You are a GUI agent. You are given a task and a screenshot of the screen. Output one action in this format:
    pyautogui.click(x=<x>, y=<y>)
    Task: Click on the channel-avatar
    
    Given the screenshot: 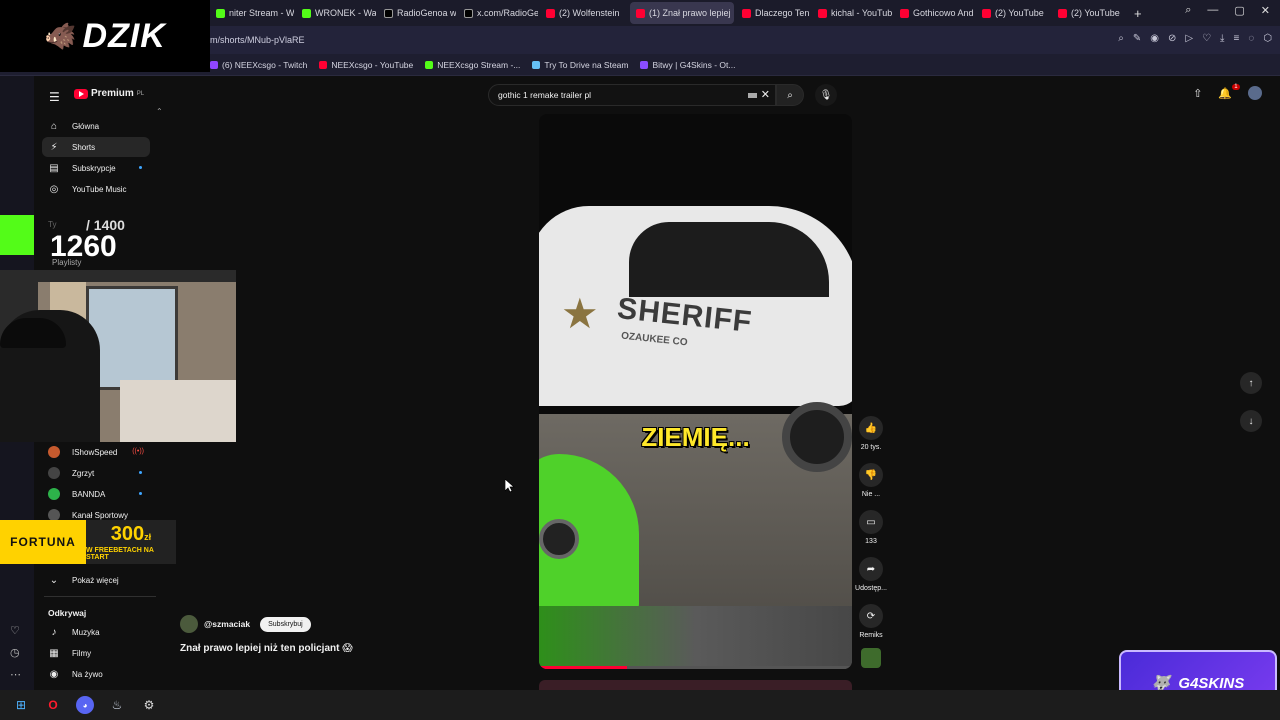 What is the action you would take?
    pyautogui.click(x=189, y=624)
    